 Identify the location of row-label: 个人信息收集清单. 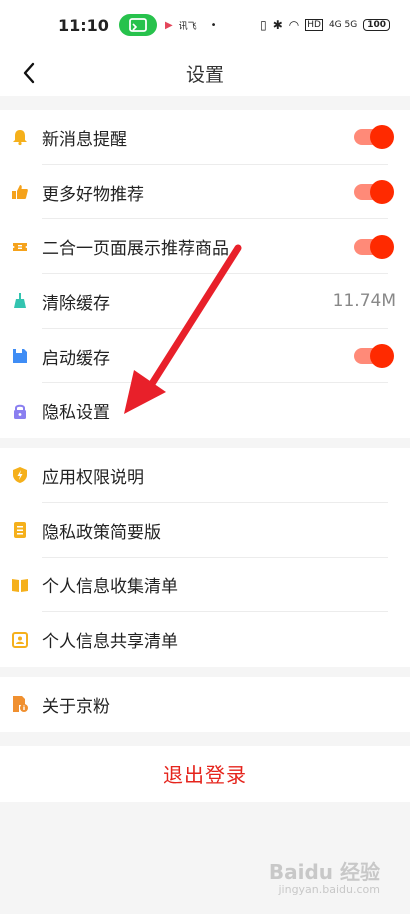
(110, 587).